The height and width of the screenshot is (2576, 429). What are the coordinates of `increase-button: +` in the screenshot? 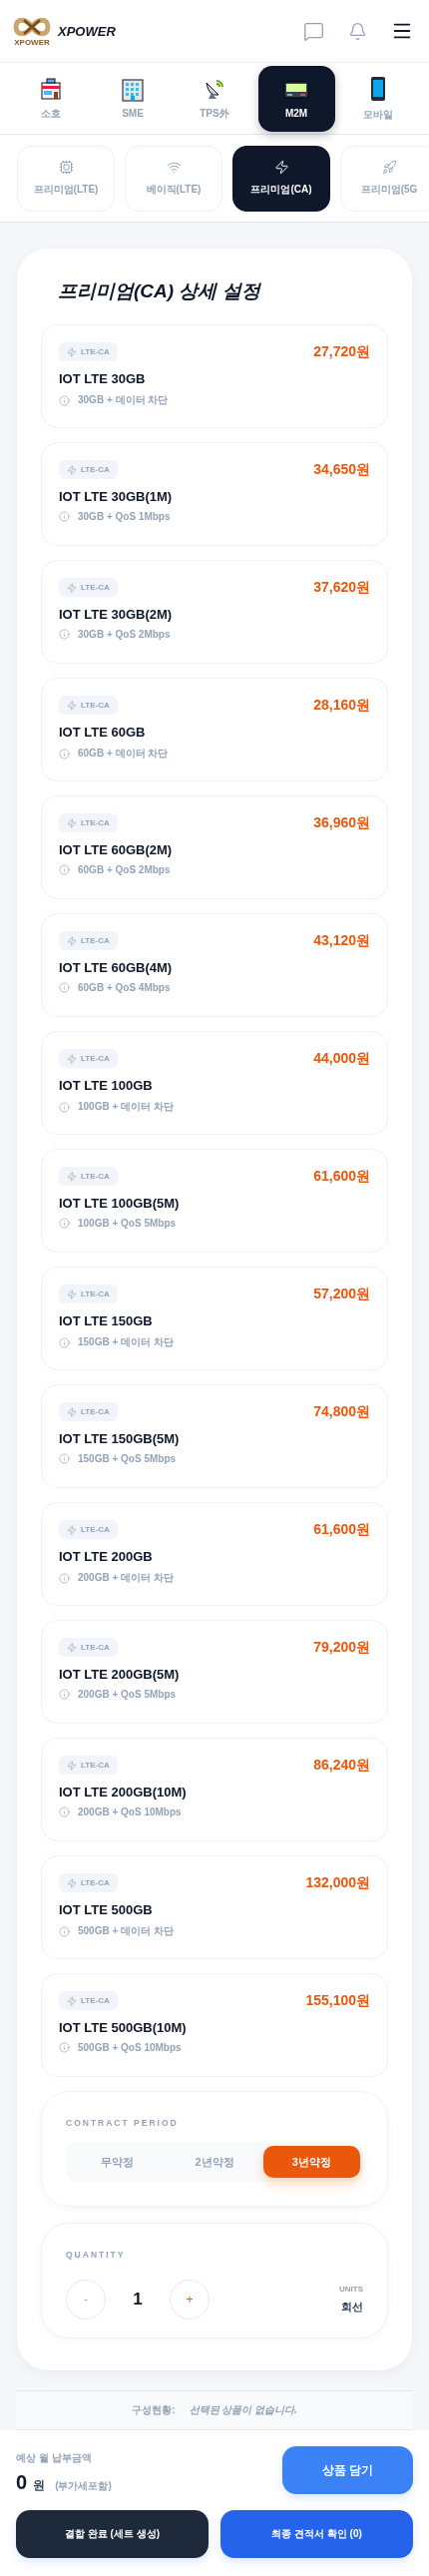 It's located at (190, 2300).